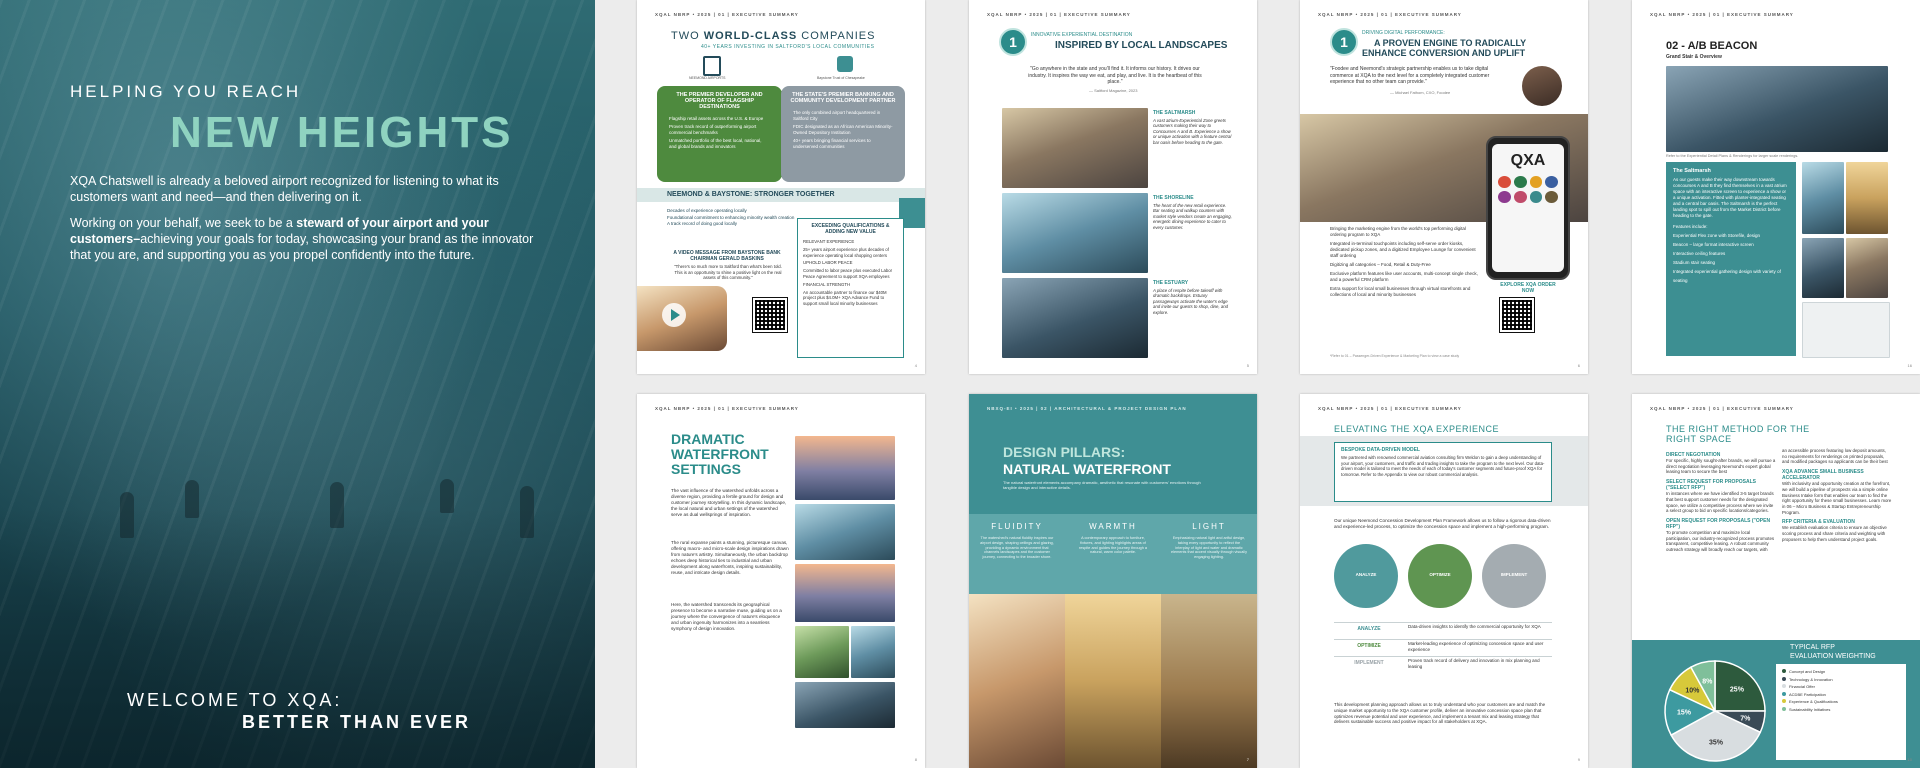 This screenshot has width=1920, height=768. I want to click on neemond-logo-text: NEEMOND AIRPORTS, so click(707, 78).